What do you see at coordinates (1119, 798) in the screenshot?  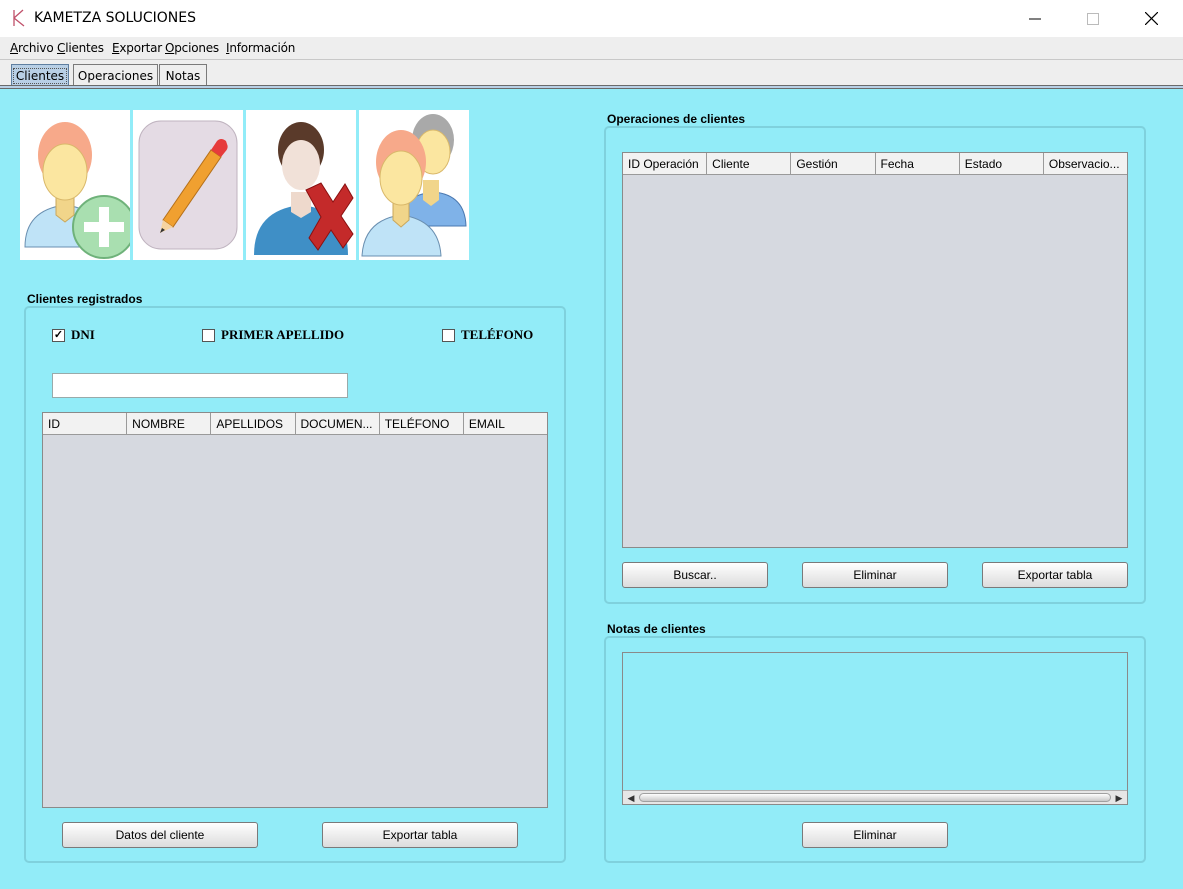 I see `scroll-right-icon: ▶` at bounding box center [1119, 798].